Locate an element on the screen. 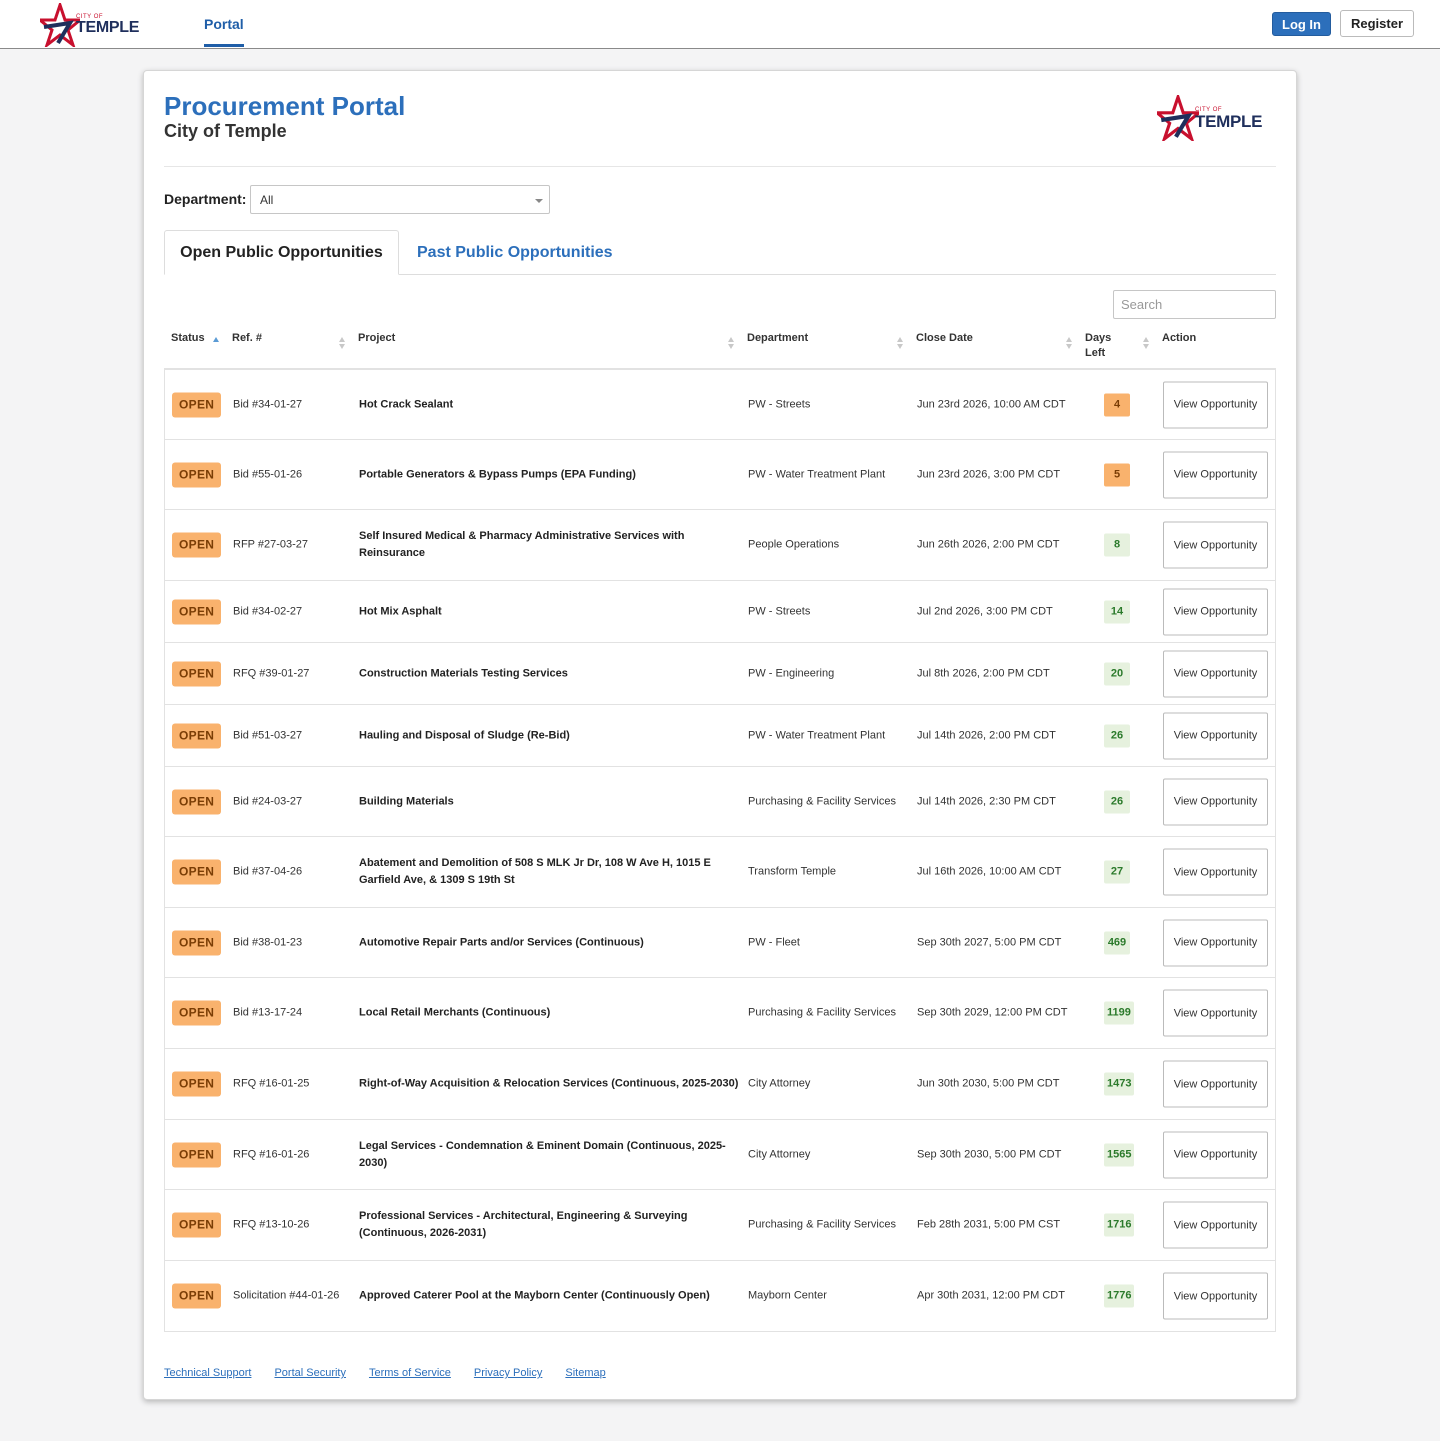 This screenshot has width=1440, height=1441. department-label: Department: is located at coordinates (205, 199).